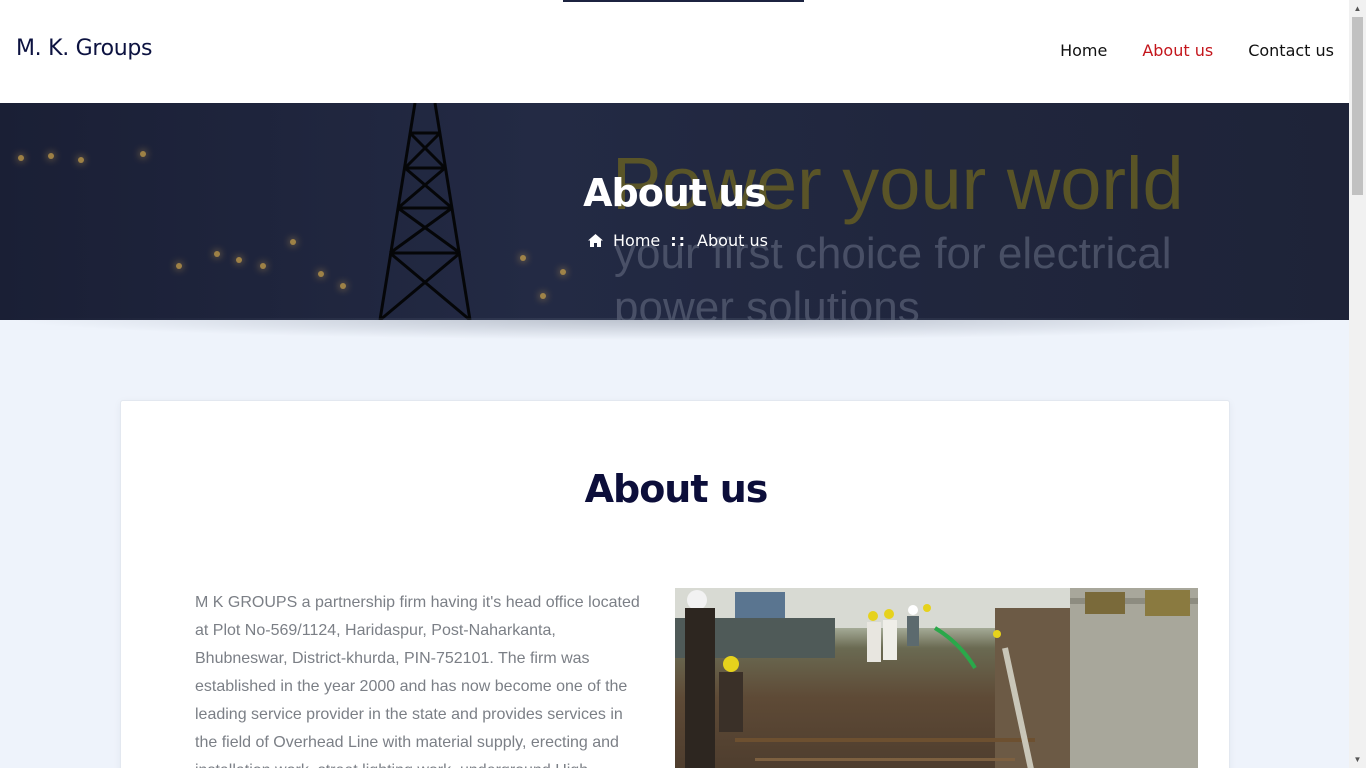 Image resolution: width=1366 pixels, height=768 pixels. I want to click on page-scrollbar: ▲ ▼, so click(1357, 384).